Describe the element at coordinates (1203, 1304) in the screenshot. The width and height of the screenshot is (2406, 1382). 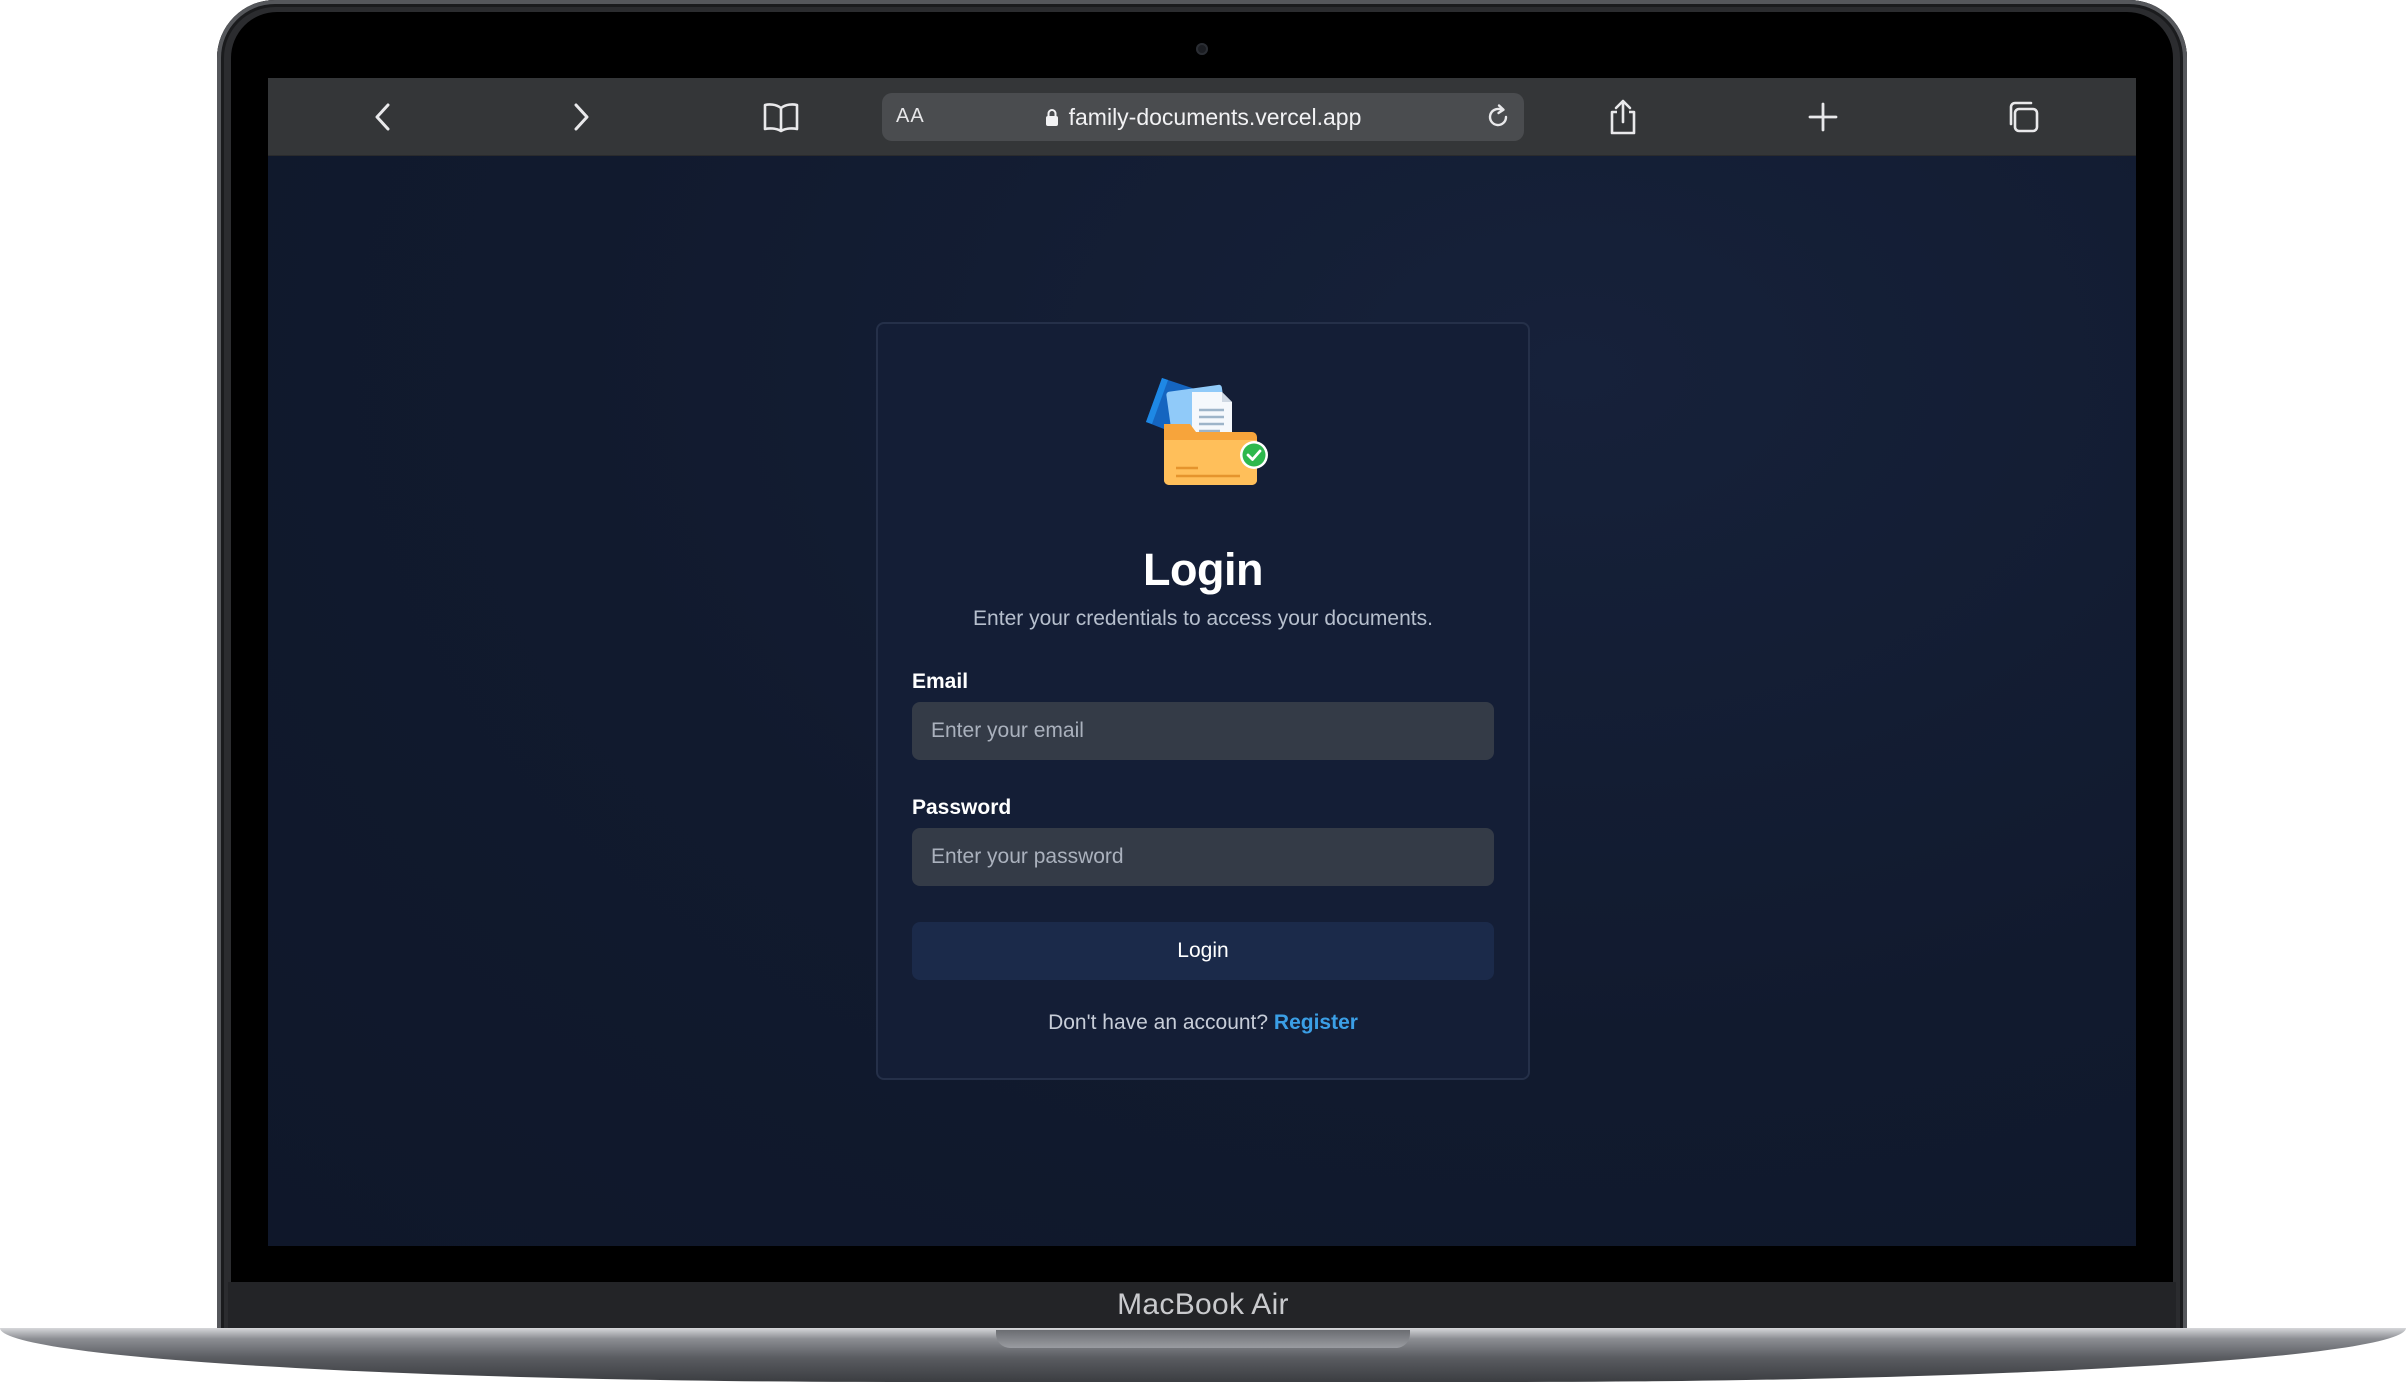
I see `device-label: MacBook Air` at that location.